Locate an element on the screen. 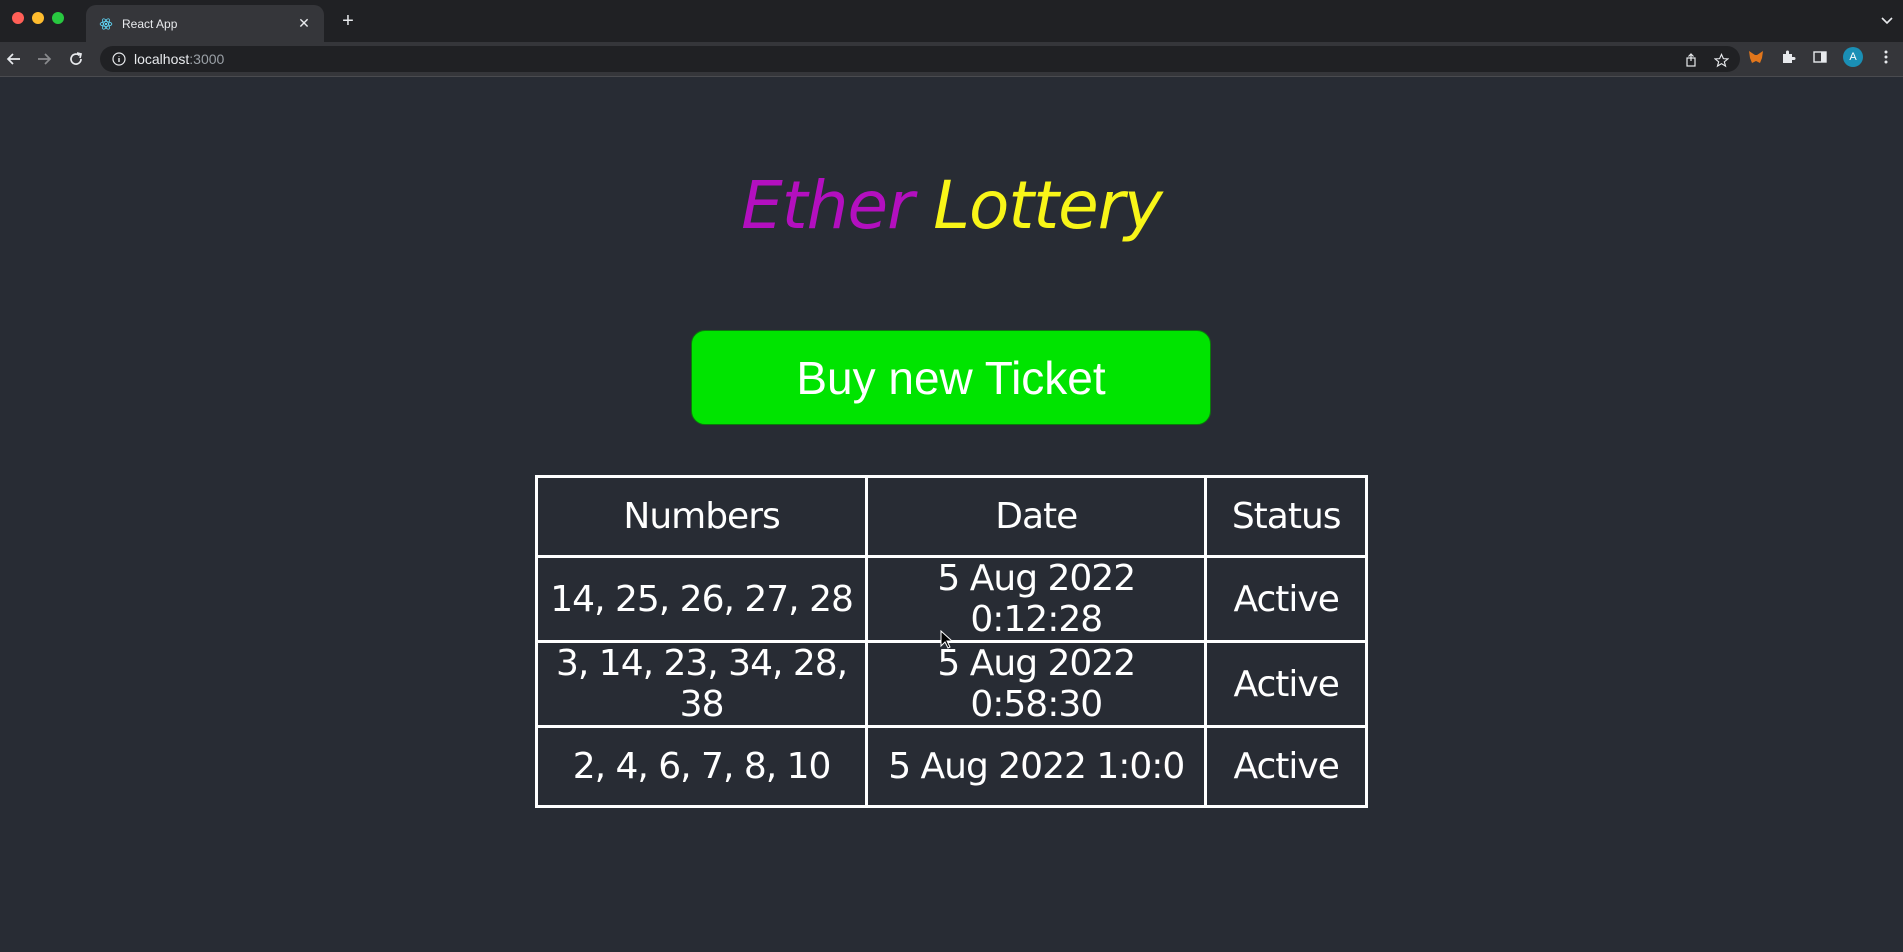 Image resolution: width=1903 pixels, height=952 pixels. cell-numbers: 14, 25, 26, 27, 28 is located at coordinates (701, 599).